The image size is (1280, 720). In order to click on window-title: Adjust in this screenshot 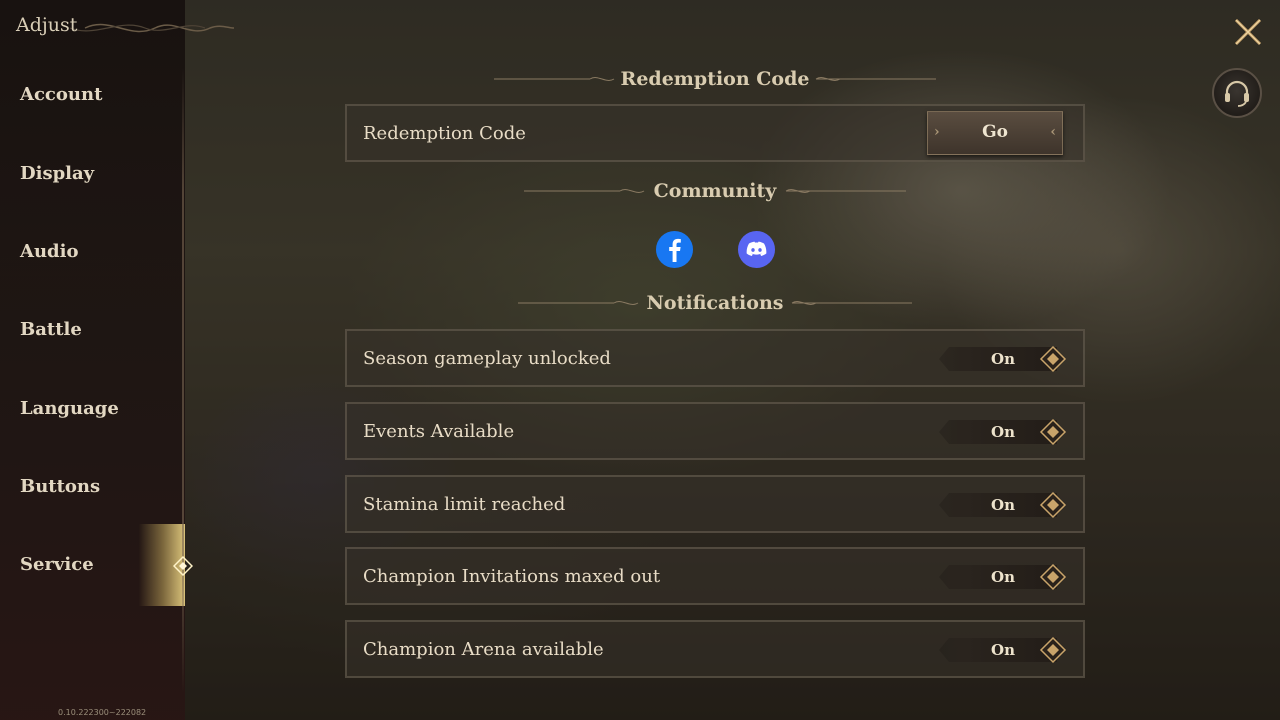, I will do `click(47, 25)`.